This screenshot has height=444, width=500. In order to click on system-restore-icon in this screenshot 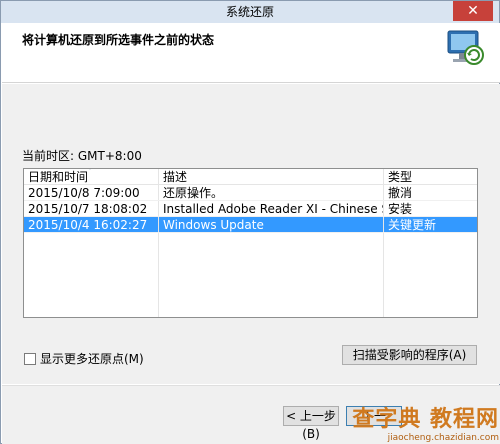, I will do `click(465, 47)`.